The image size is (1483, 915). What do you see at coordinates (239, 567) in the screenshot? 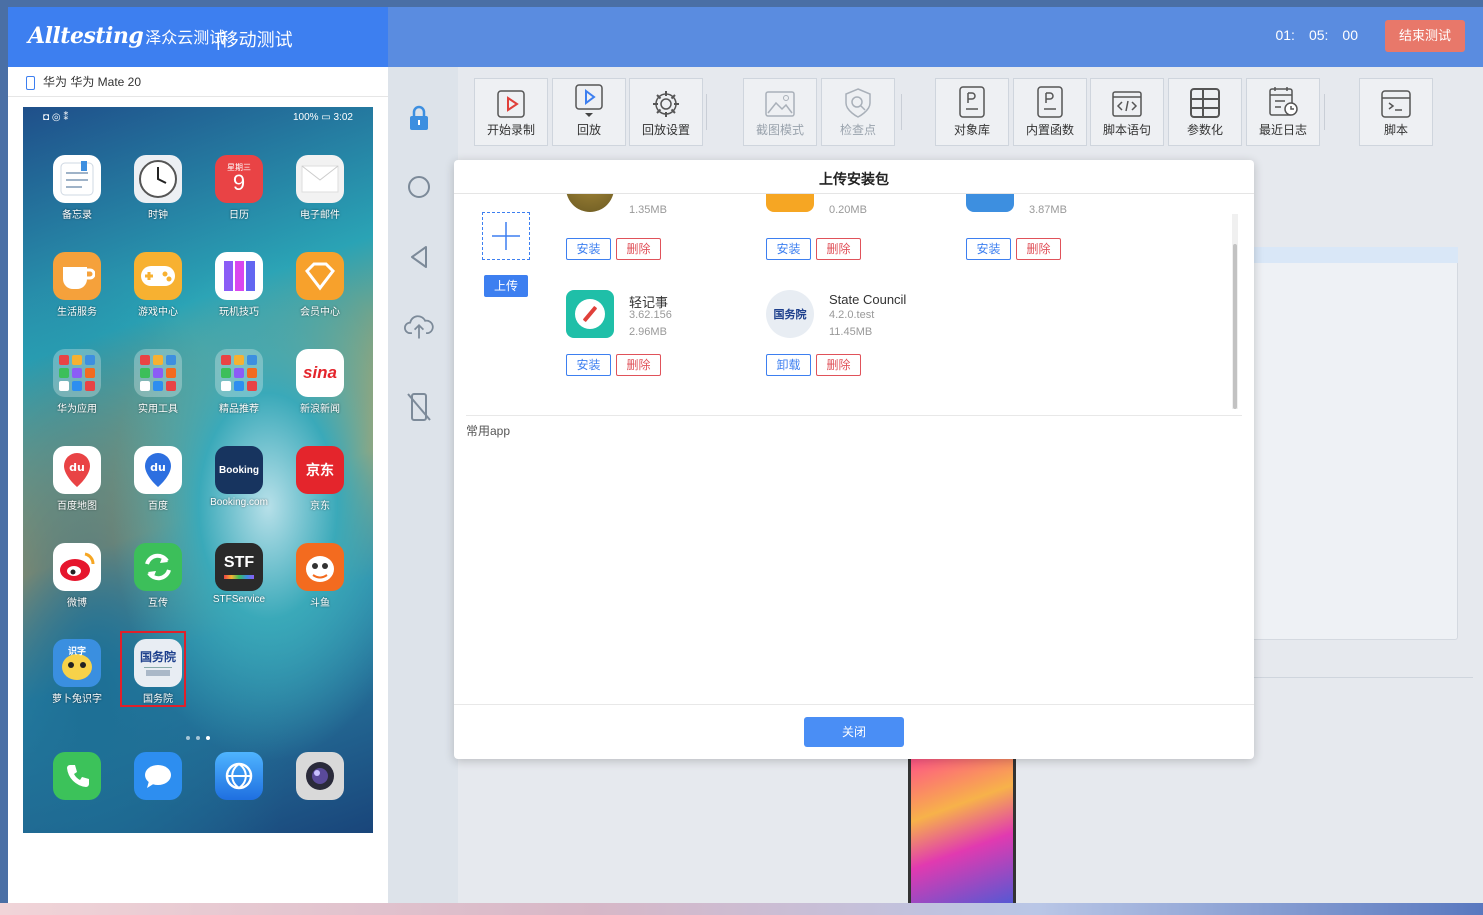
I see `stf-icon: STF` at bounding box center [239, 567].